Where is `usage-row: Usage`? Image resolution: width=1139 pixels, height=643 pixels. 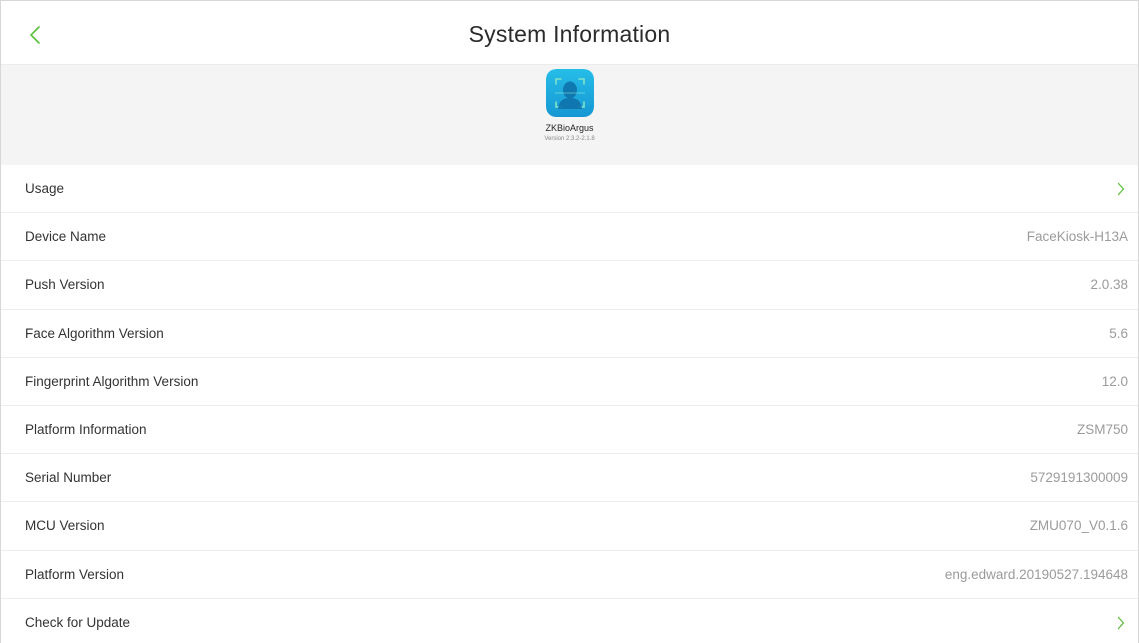 usage-row: Usage is located at coordinates (569, 189).